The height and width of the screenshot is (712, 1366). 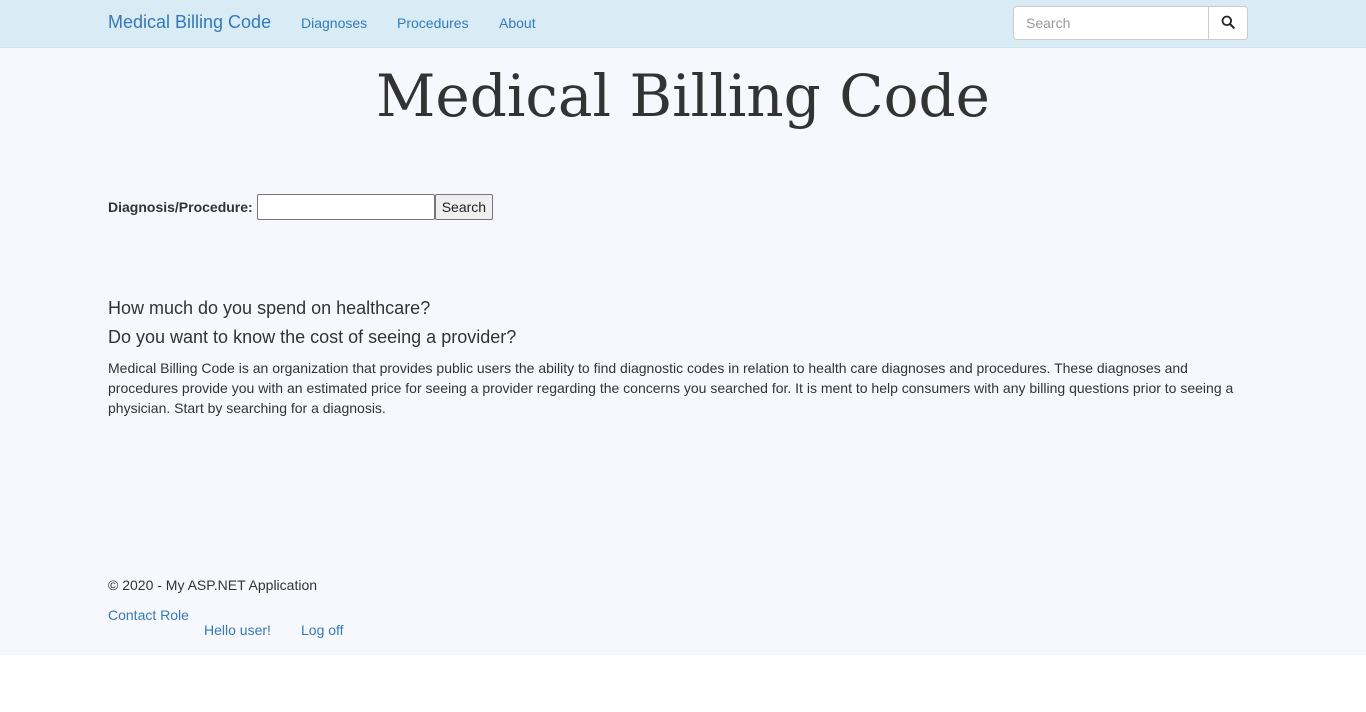 What do you see at coordinates (334, 23) in the screenshot?
I see `nav-link-diagnoses: Diagnoses` at bounding box center [334, 23].